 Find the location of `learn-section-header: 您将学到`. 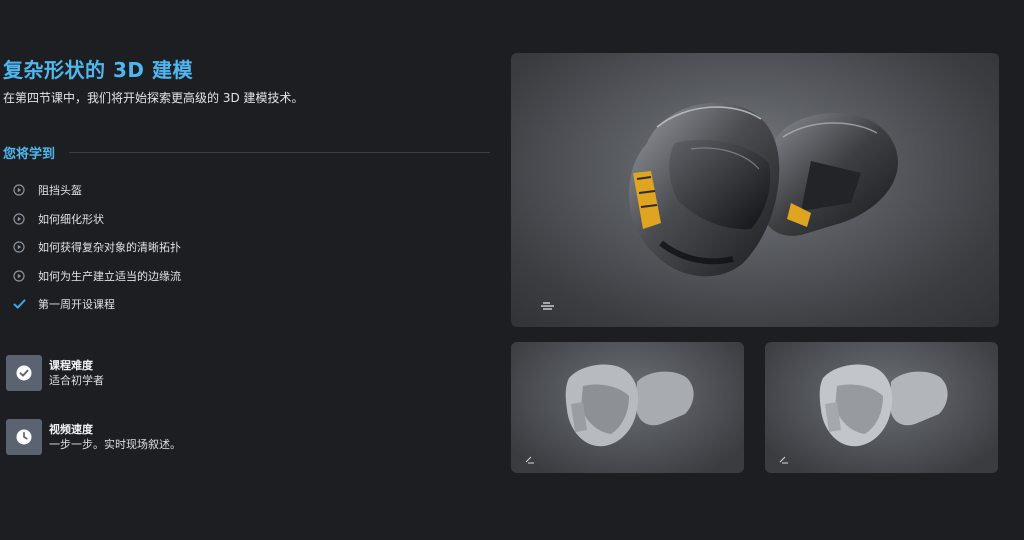

learn-section-header: 您将学到 is located at coordinates (246, 152).